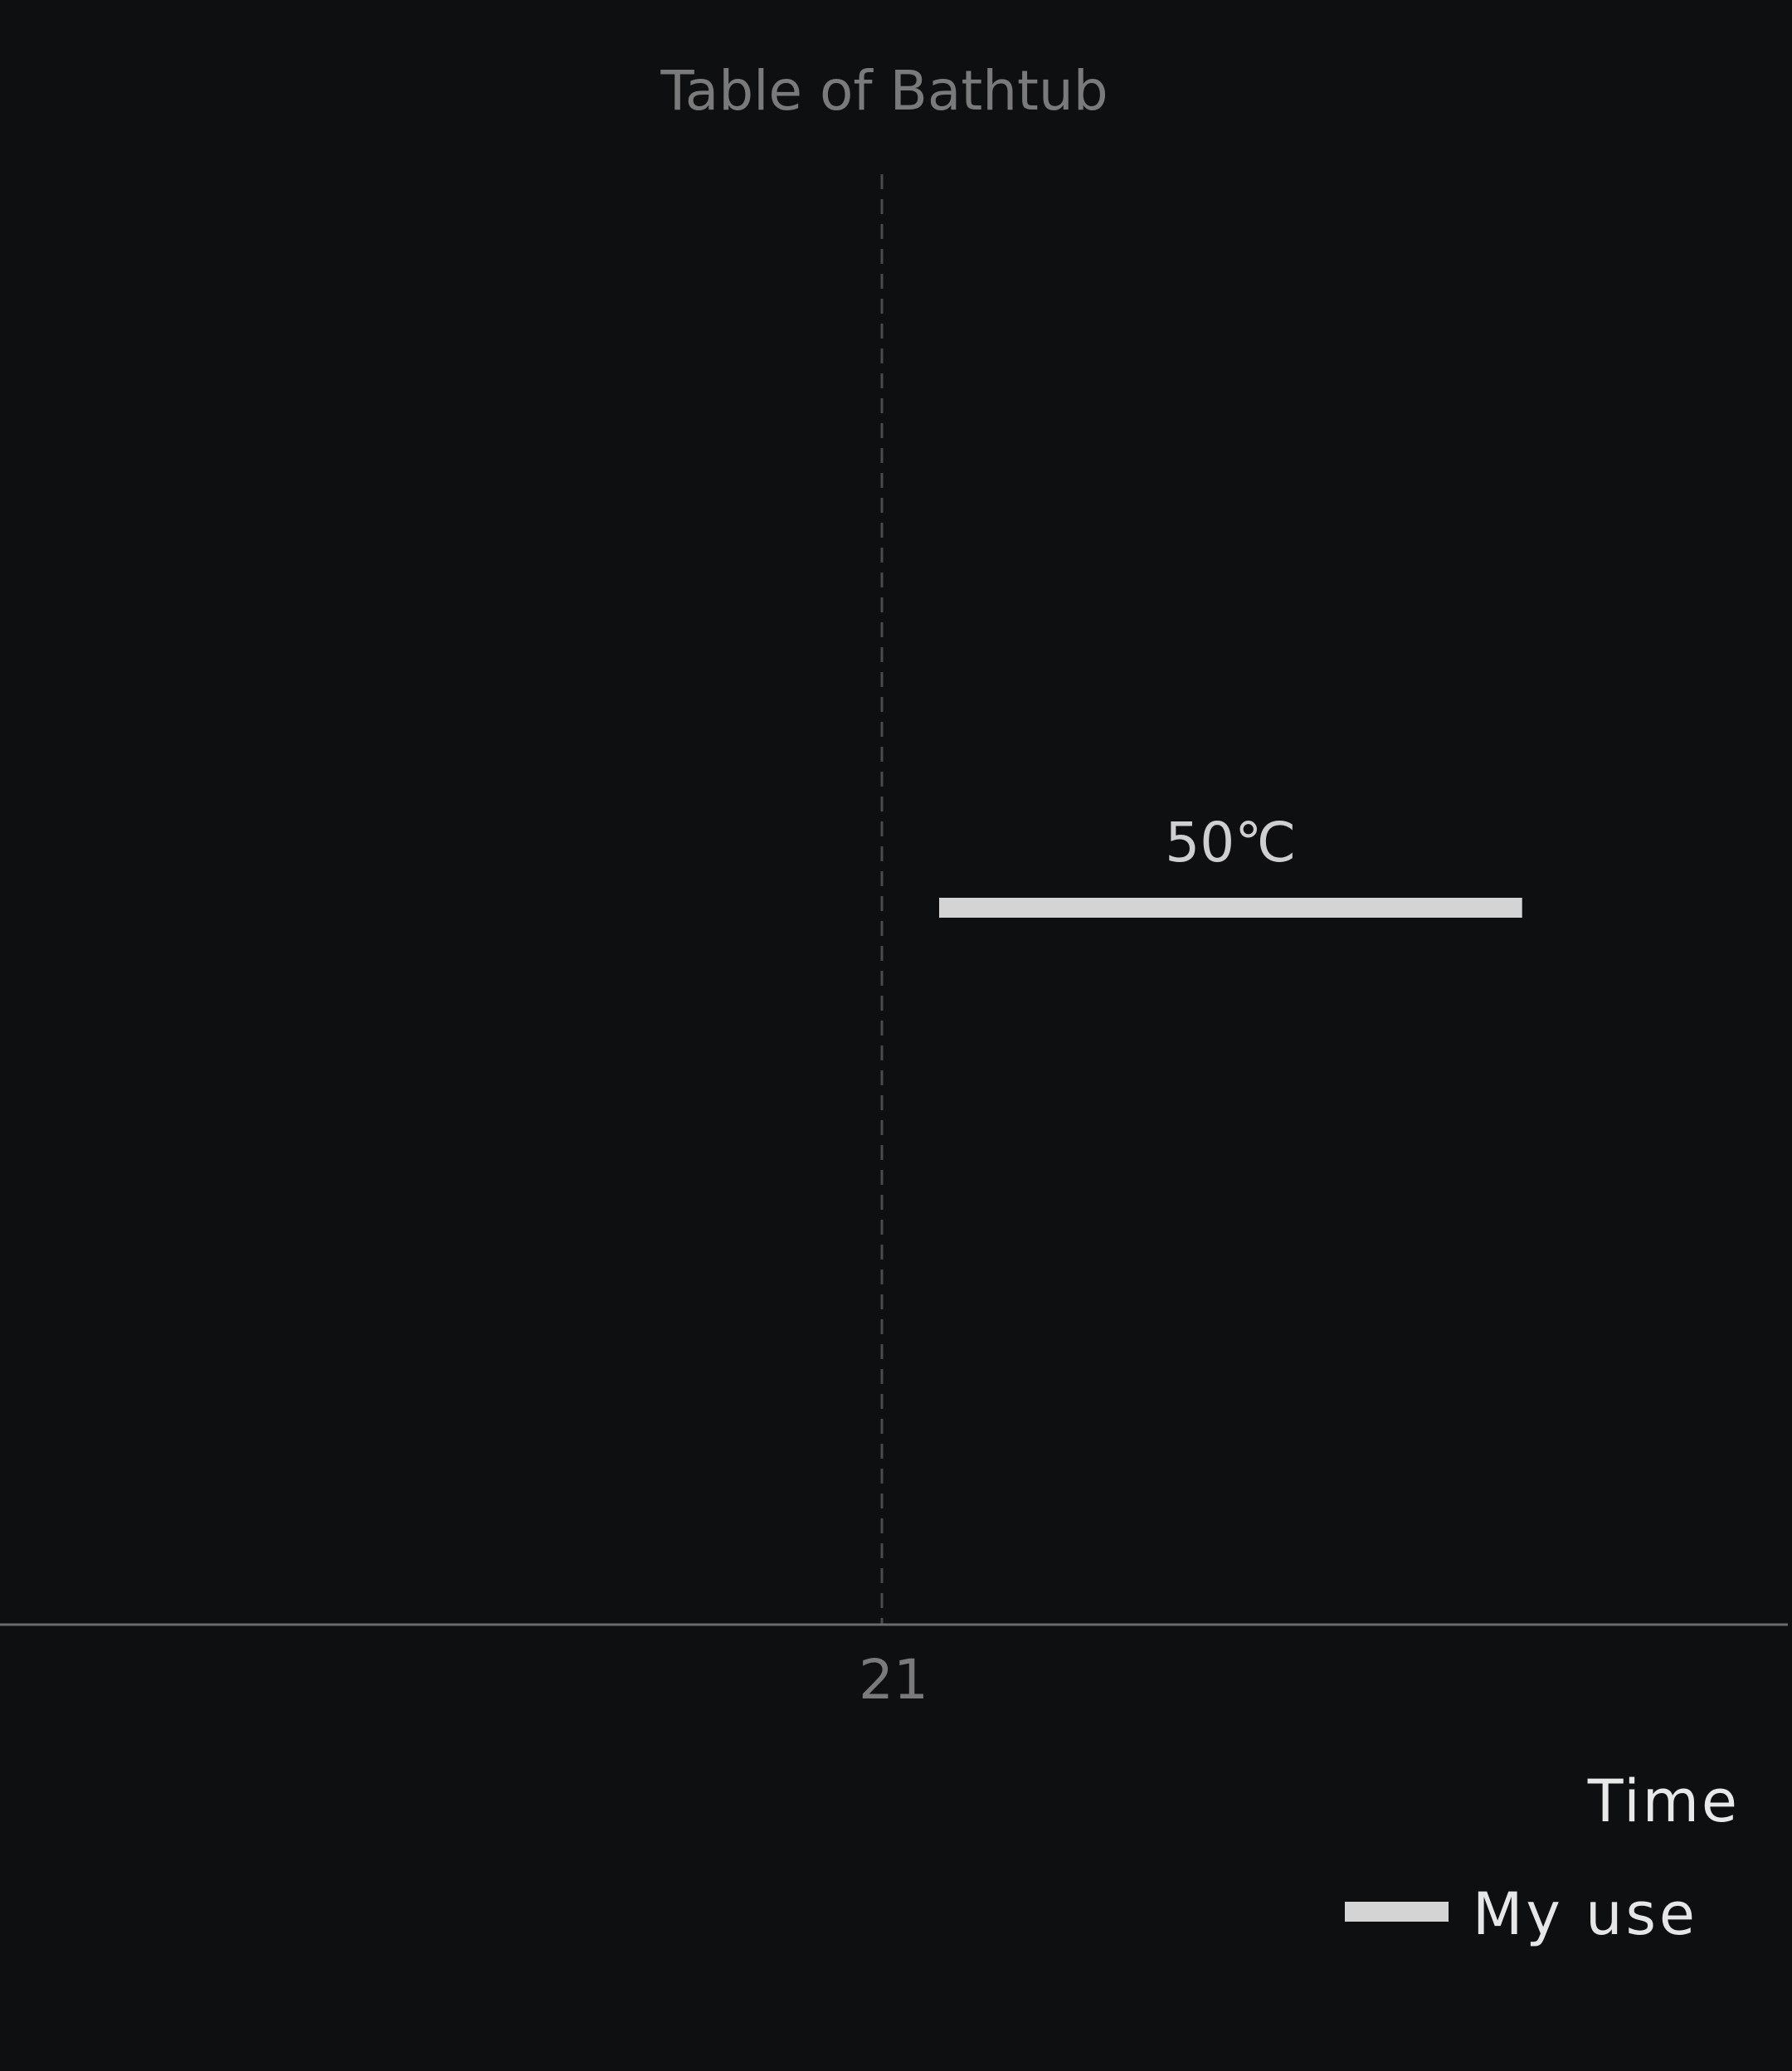  I want to click on x-tick-label: 21, so click(893, 1680).